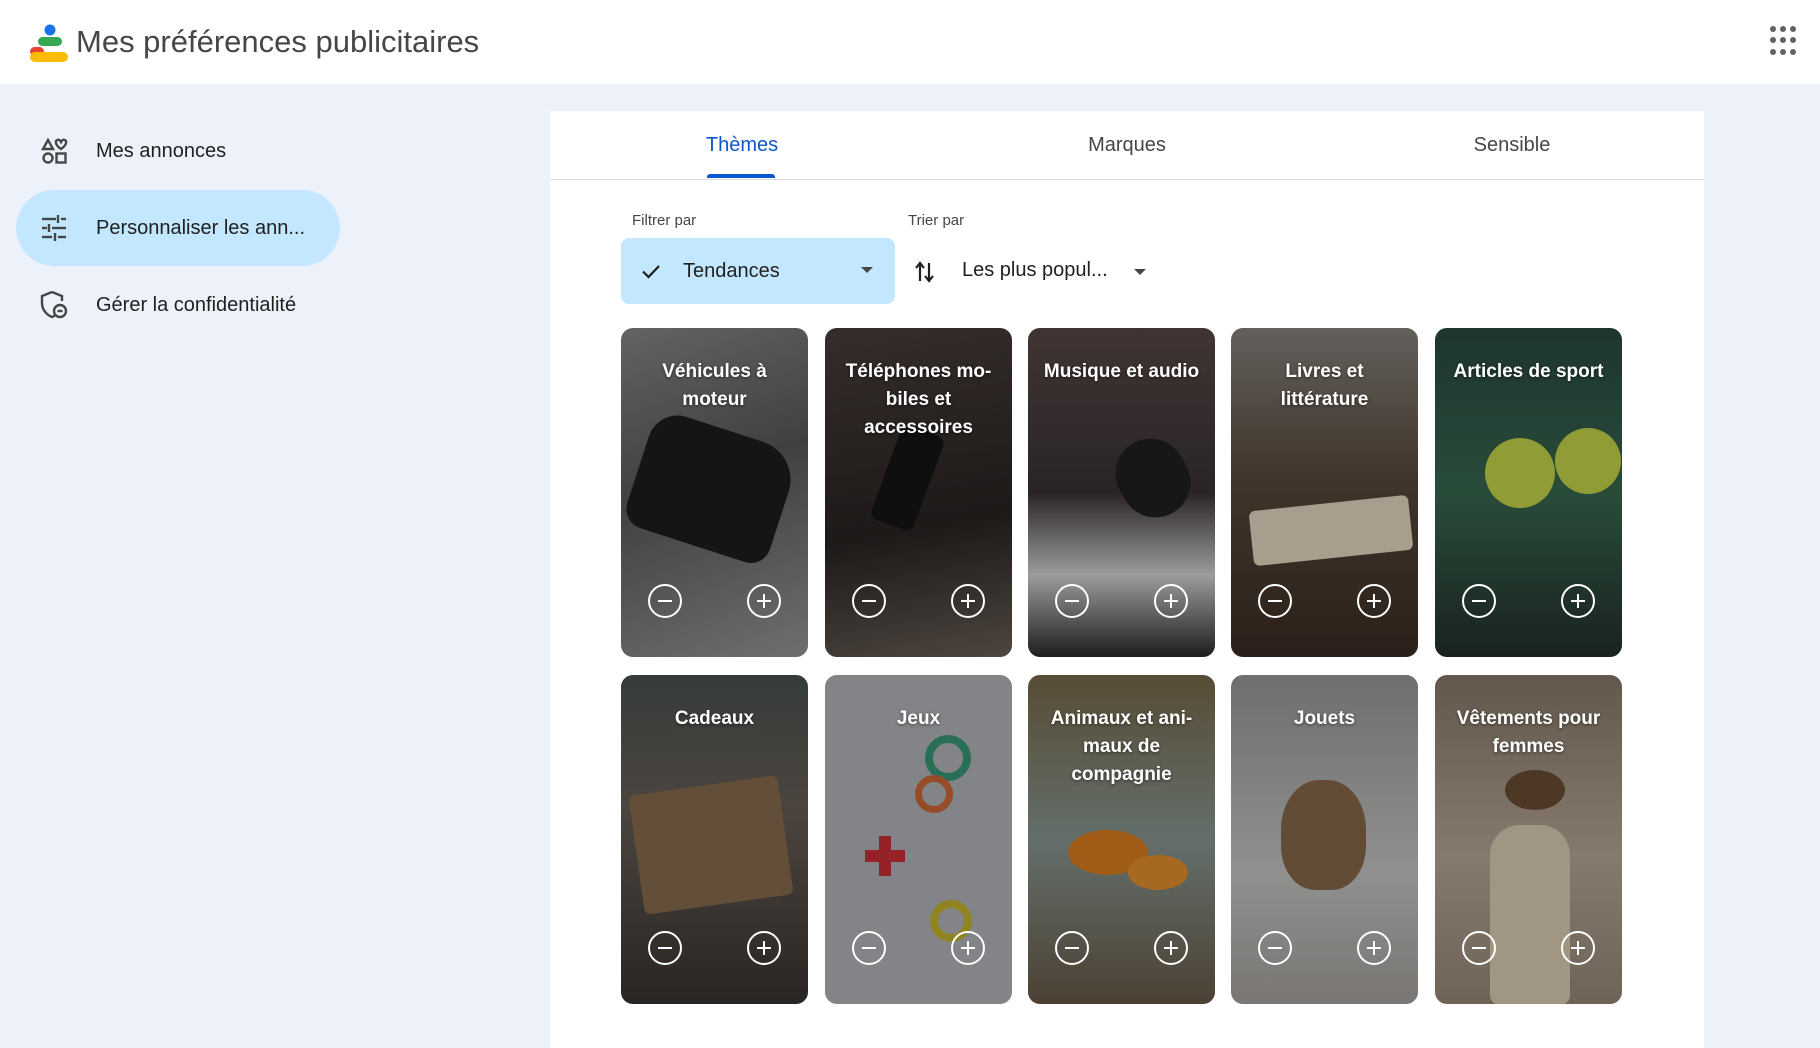 The width and height of the screenshot is (1820, 1048). What do you see at coordinates (196, 304) in the screenshot?
I see `sidebar-item-label: Gérer la confidentialité` at bounding box center [196, 304].